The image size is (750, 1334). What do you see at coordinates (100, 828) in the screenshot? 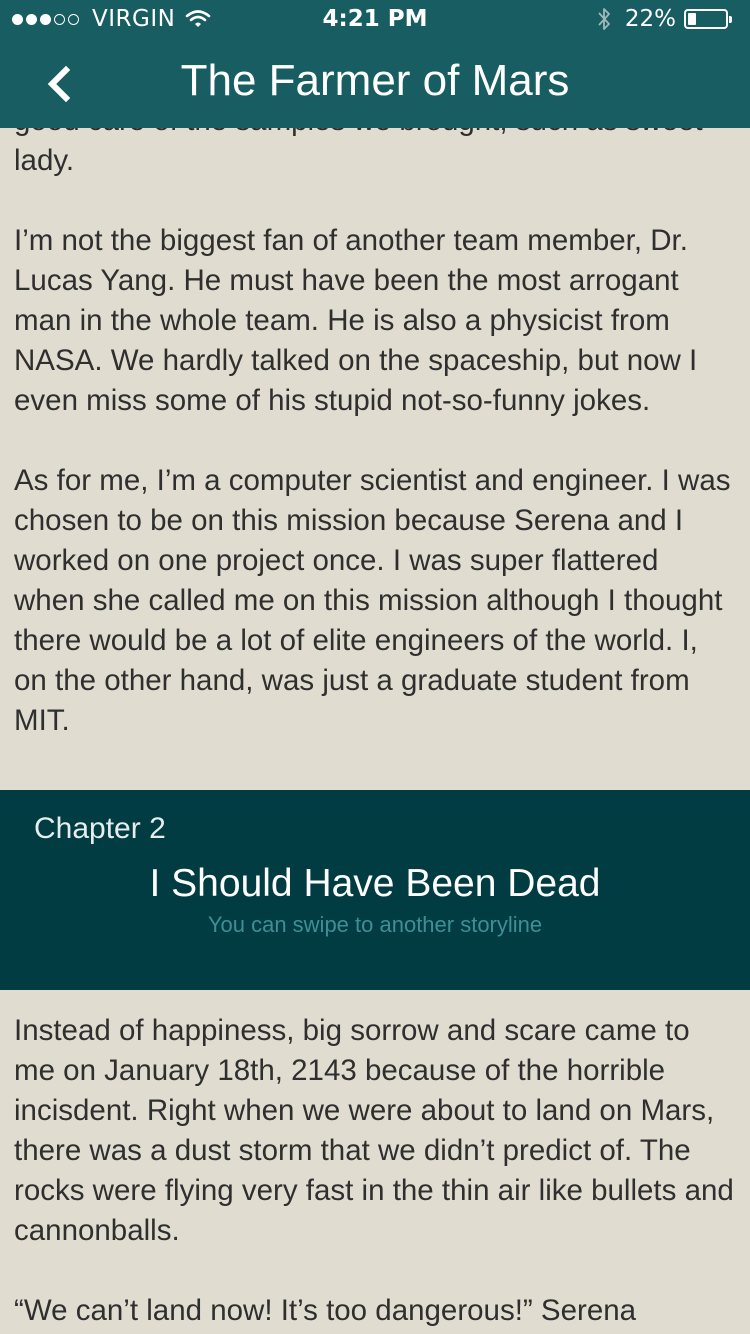
I see `chapter-number: Chapter 2` at bounding box center [100, 828].